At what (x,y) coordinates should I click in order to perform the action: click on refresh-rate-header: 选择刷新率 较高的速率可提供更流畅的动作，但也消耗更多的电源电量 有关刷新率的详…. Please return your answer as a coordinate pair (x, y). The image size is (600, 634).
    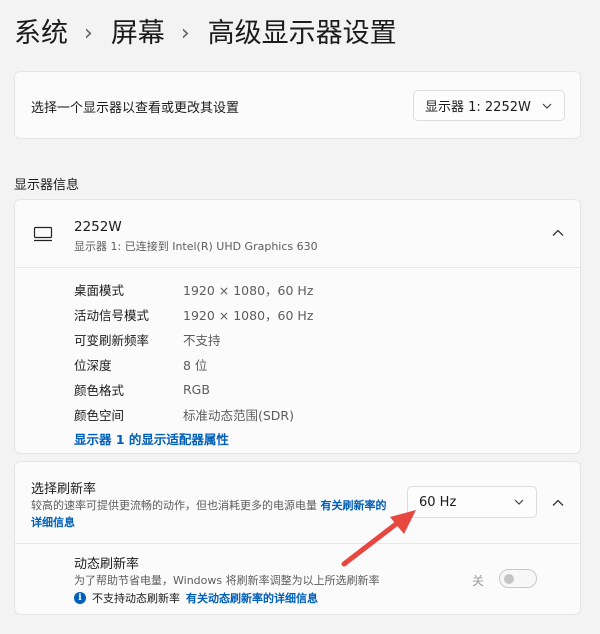
    Looking at the image, I should click on (297, 503).